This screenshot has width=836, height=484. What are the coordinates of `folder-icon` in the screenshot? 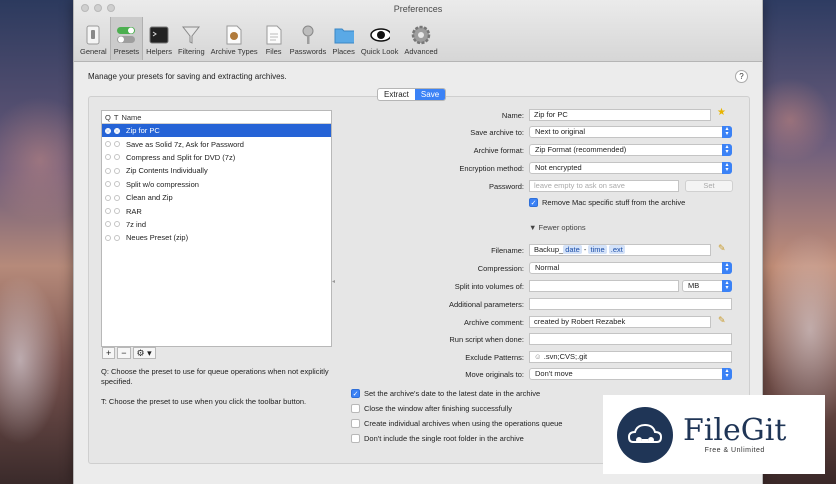 It's located at (344, 35).